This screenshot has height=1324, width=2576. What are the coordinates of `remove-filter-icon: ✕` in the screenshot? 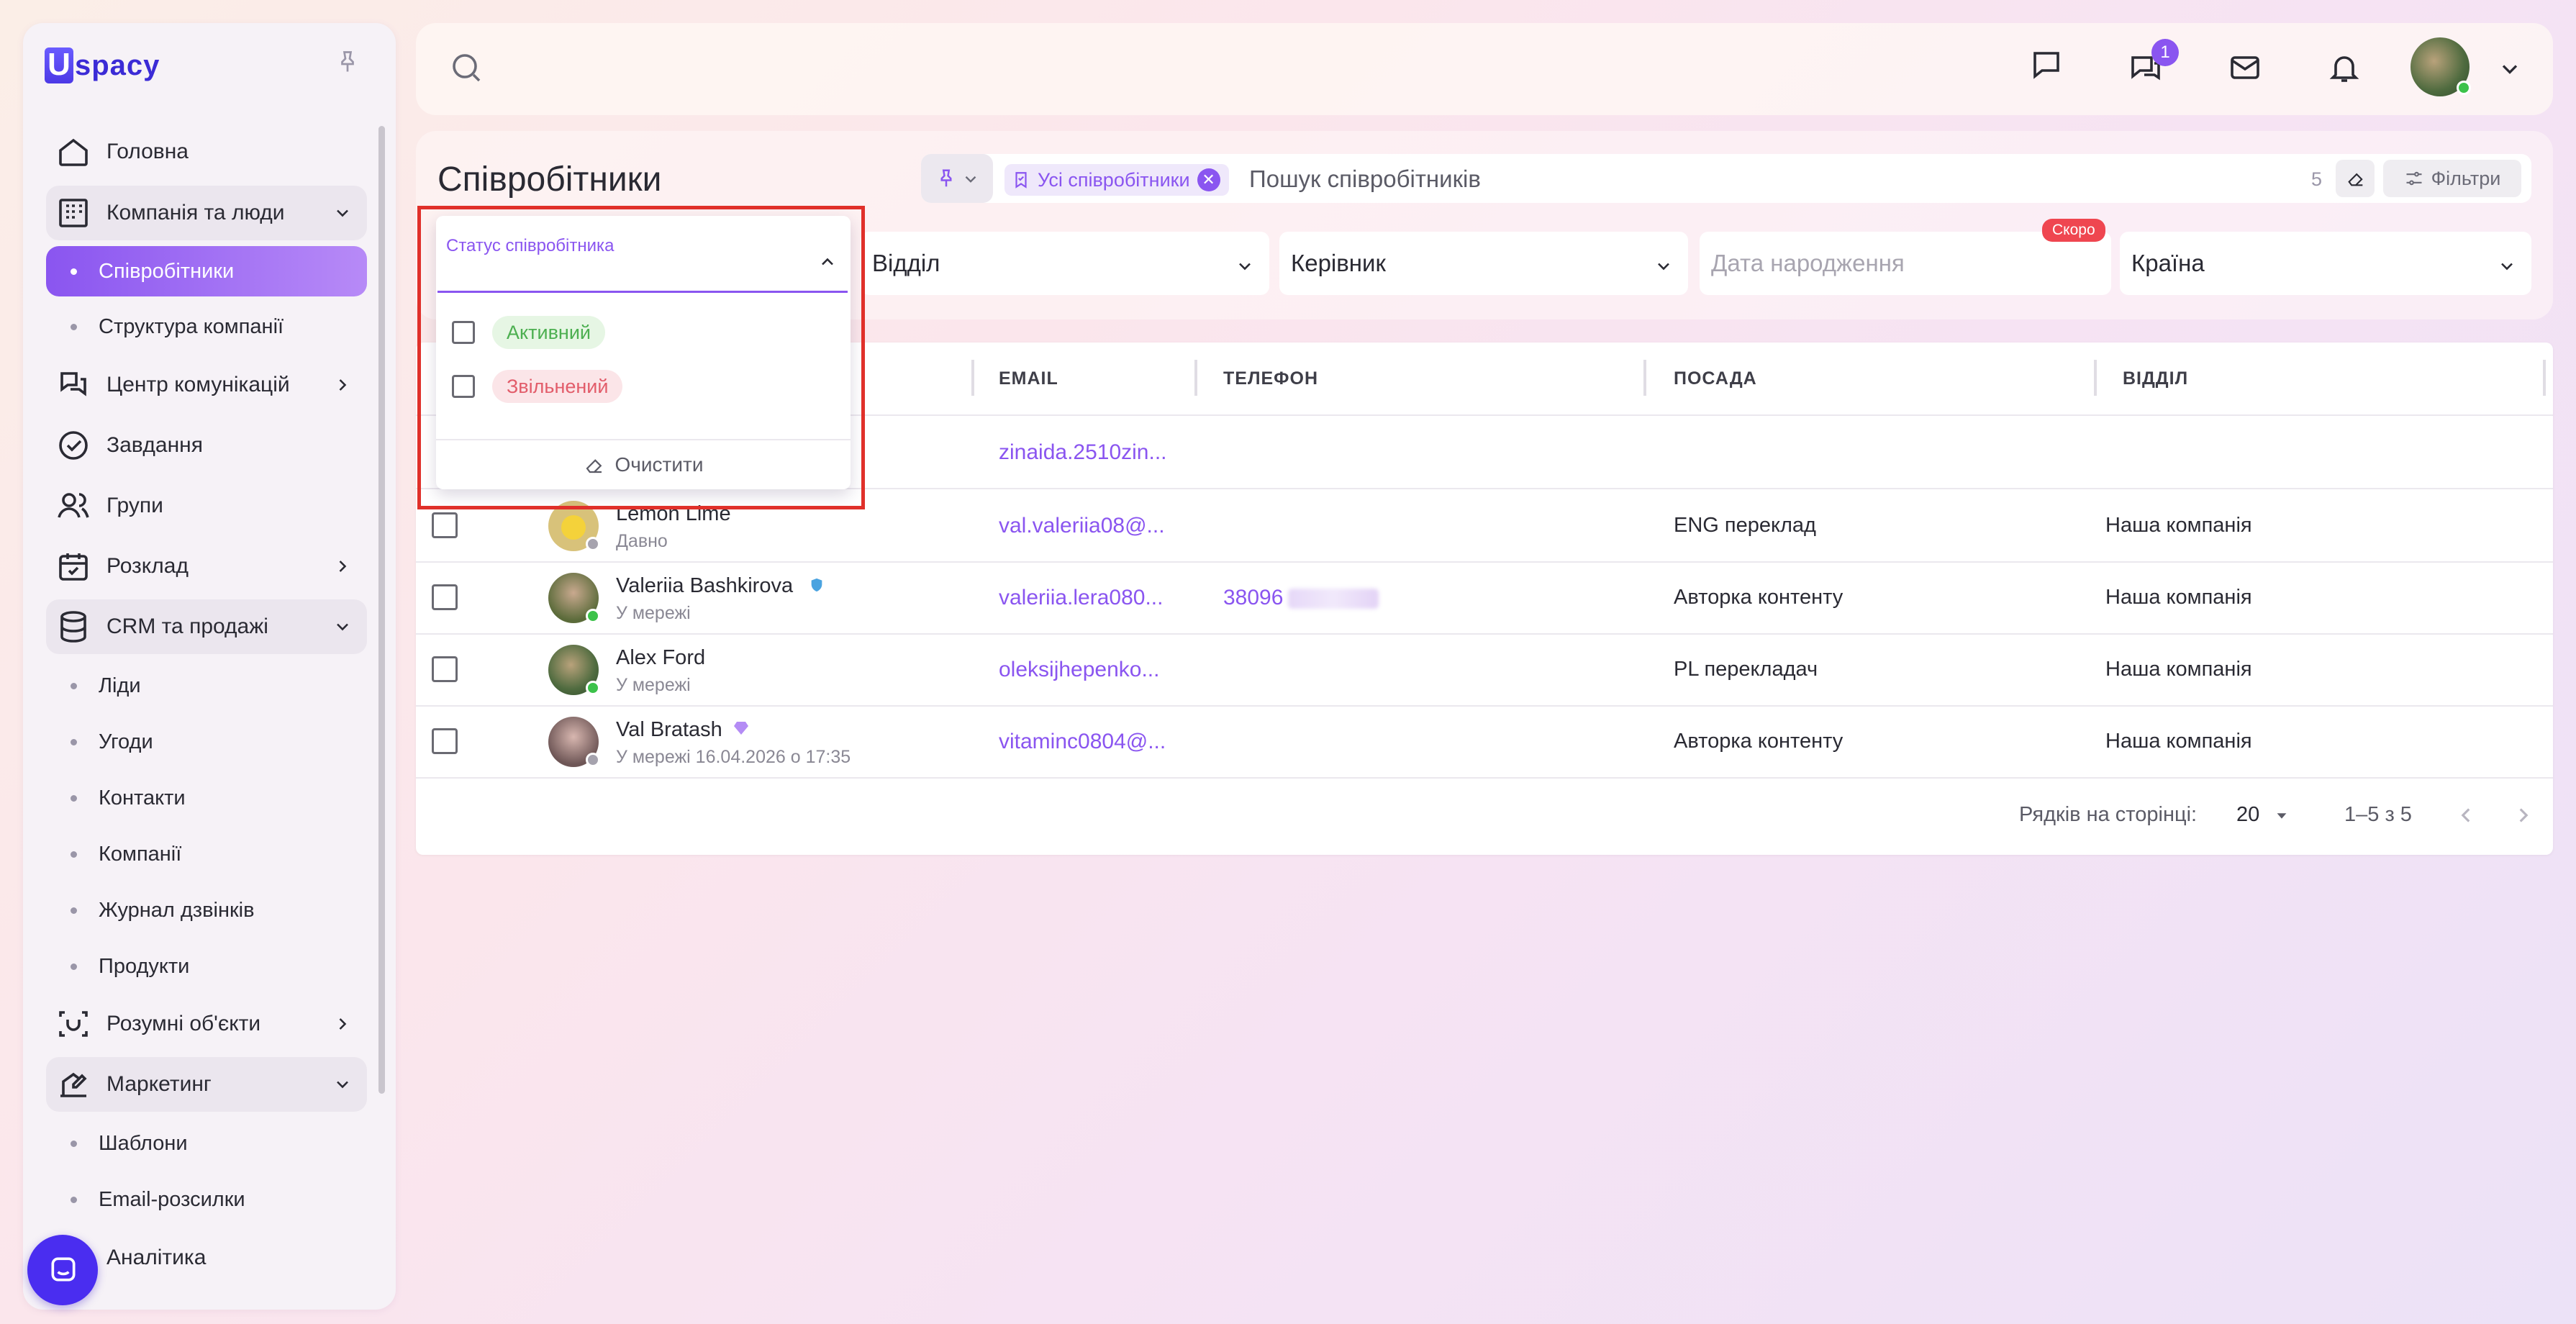 It's located at (1208, 179).